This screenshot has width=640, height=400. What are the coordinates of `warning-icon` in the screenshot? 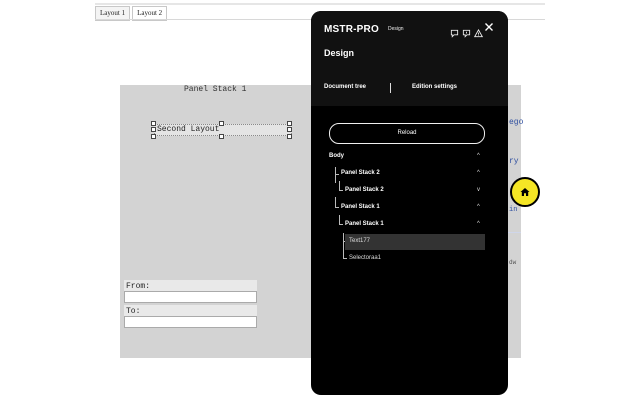 It's located at (478, 31).